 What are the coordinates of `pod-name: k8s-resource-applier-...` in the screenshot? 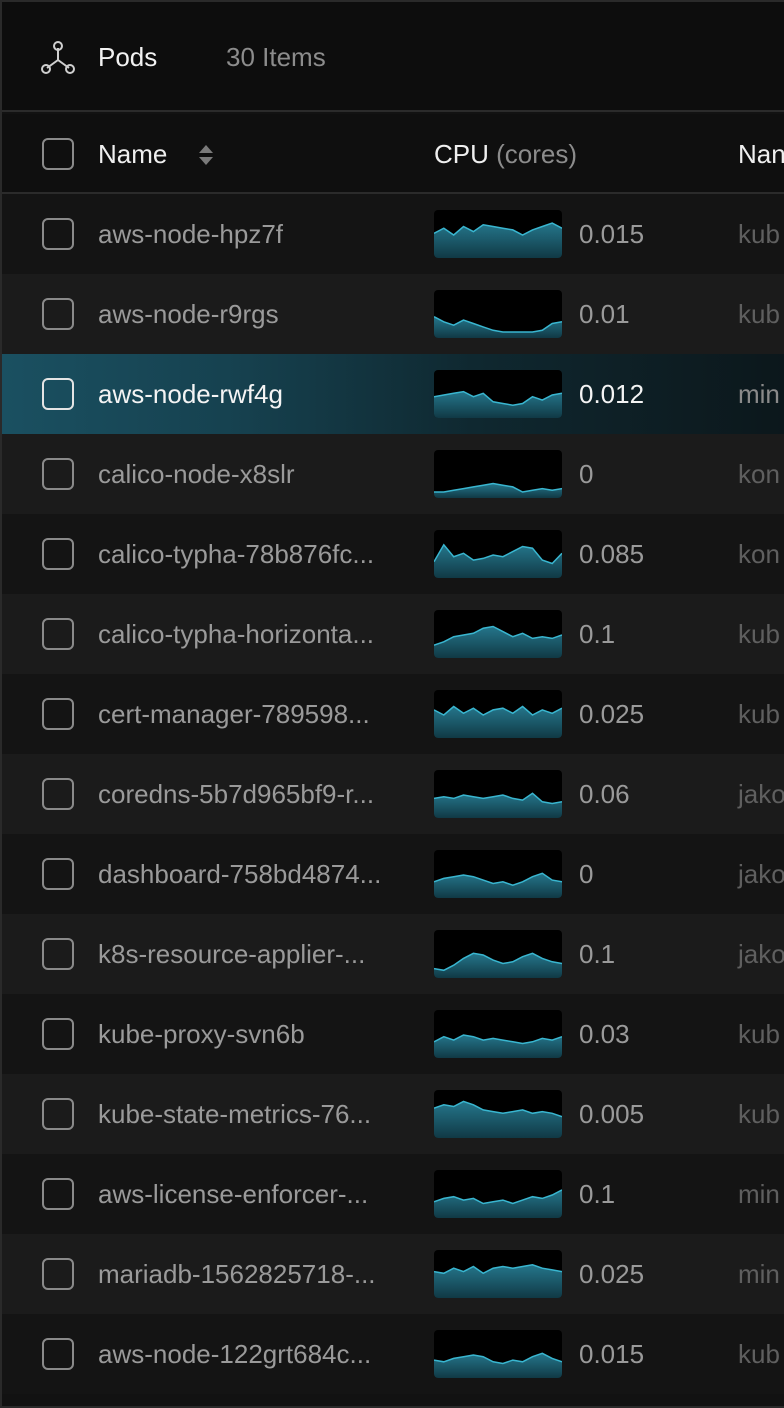 It's located at (259, 954).